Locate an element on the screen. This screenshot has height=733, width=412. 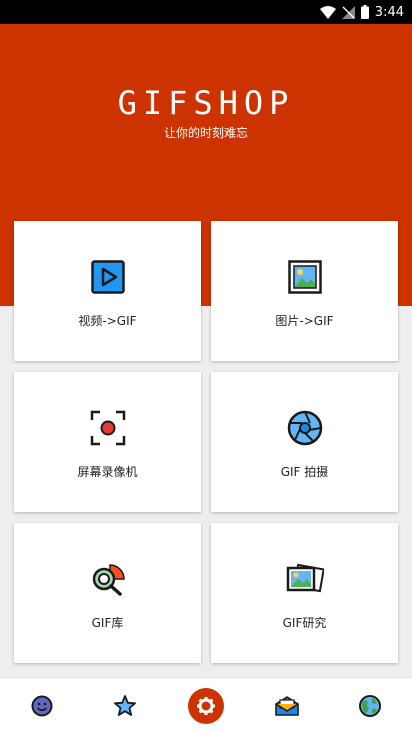
bottom-nav is located at coordinates (206, 706).